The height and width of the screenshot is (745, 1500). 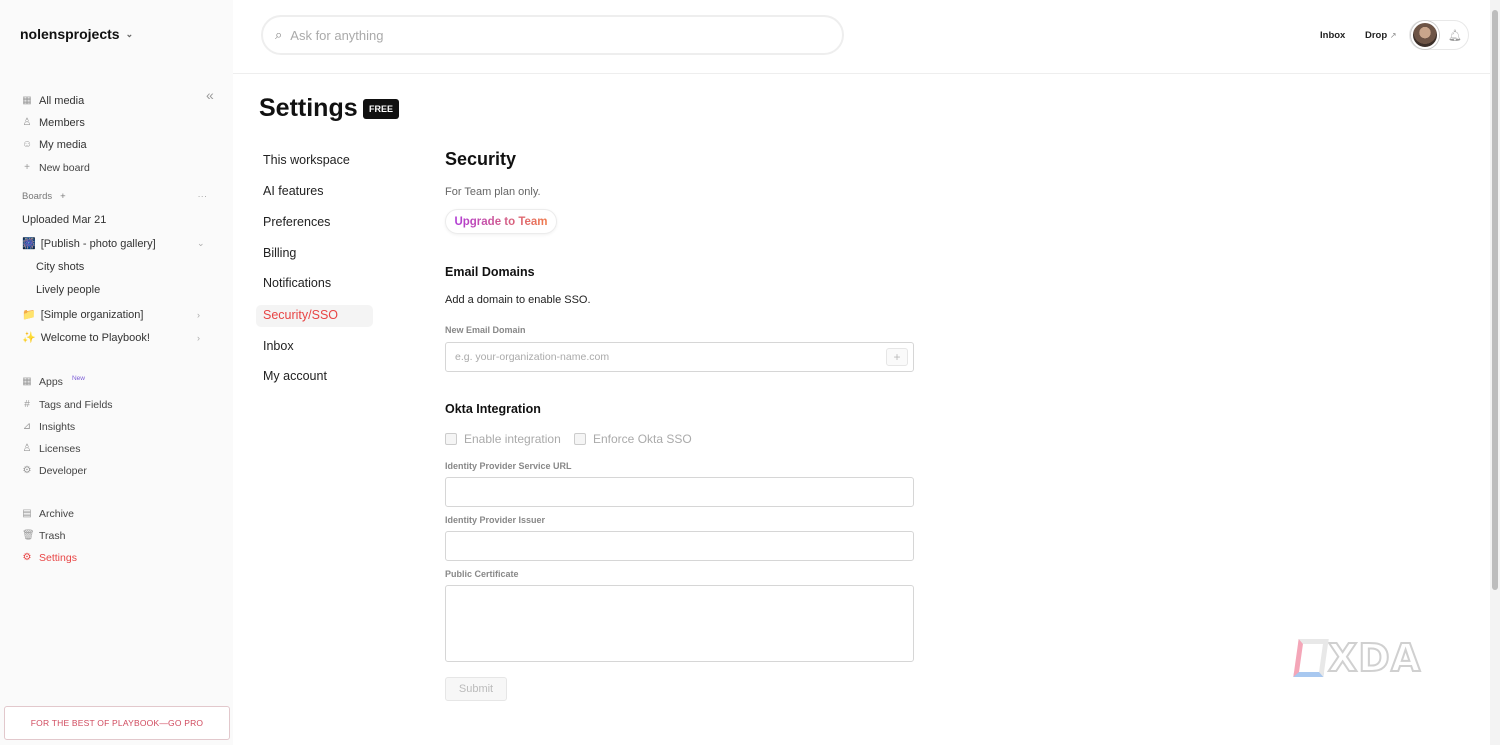 I want to click on developer-icon: ⚙, so click(x=27, y=470).